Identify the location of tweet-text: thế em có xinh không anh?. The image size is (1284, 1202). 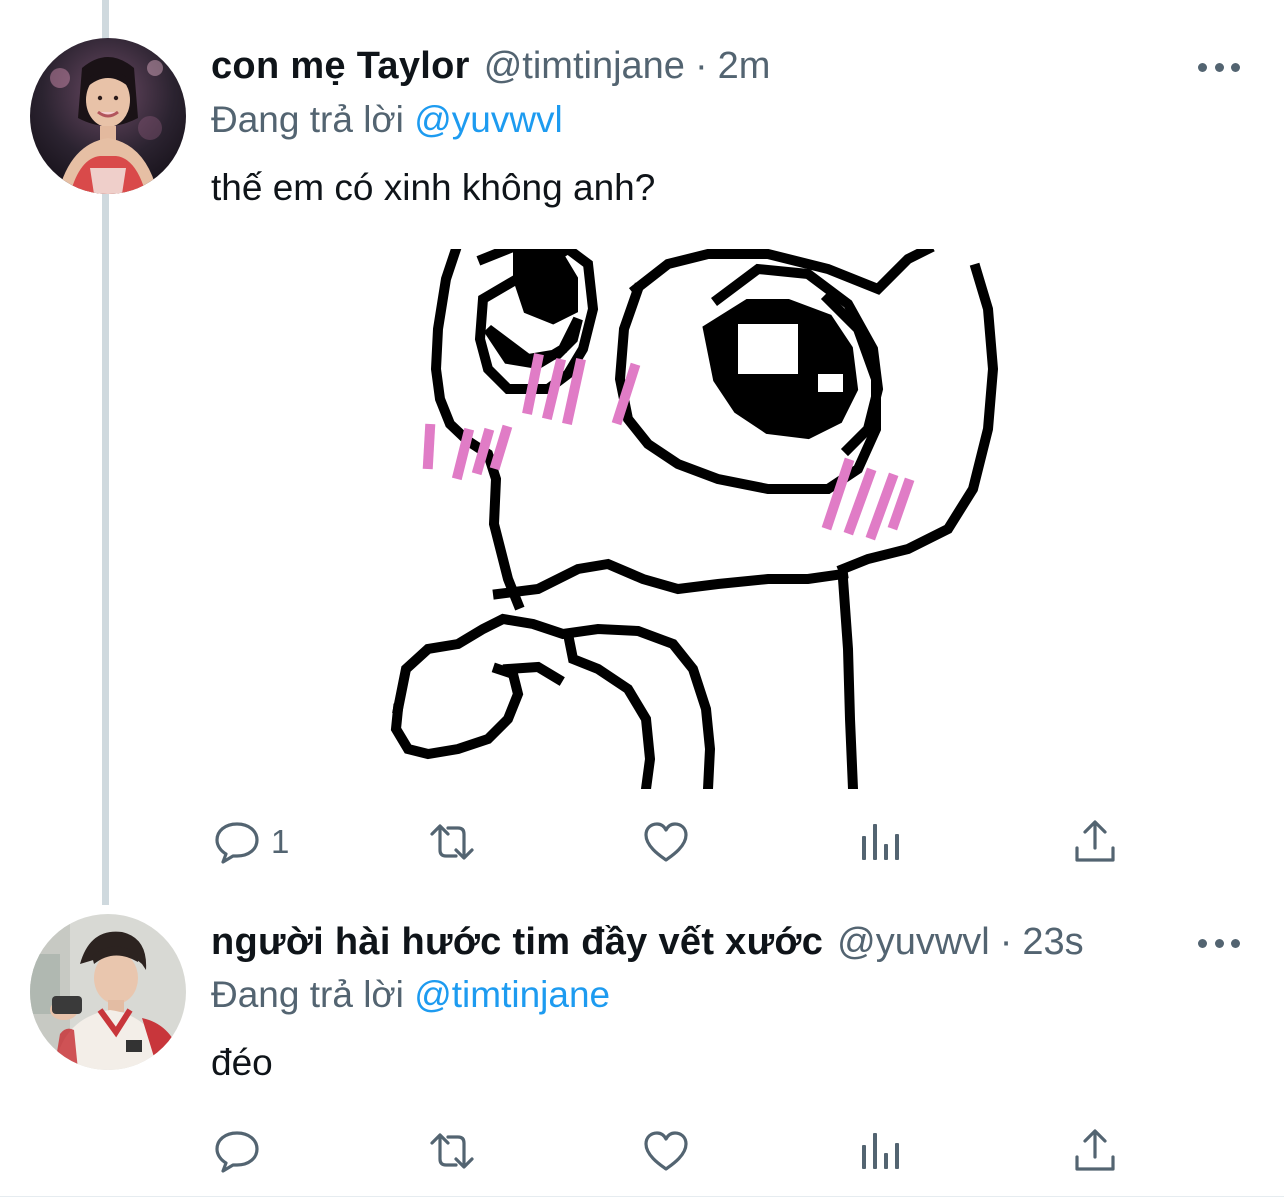
(433, 187).